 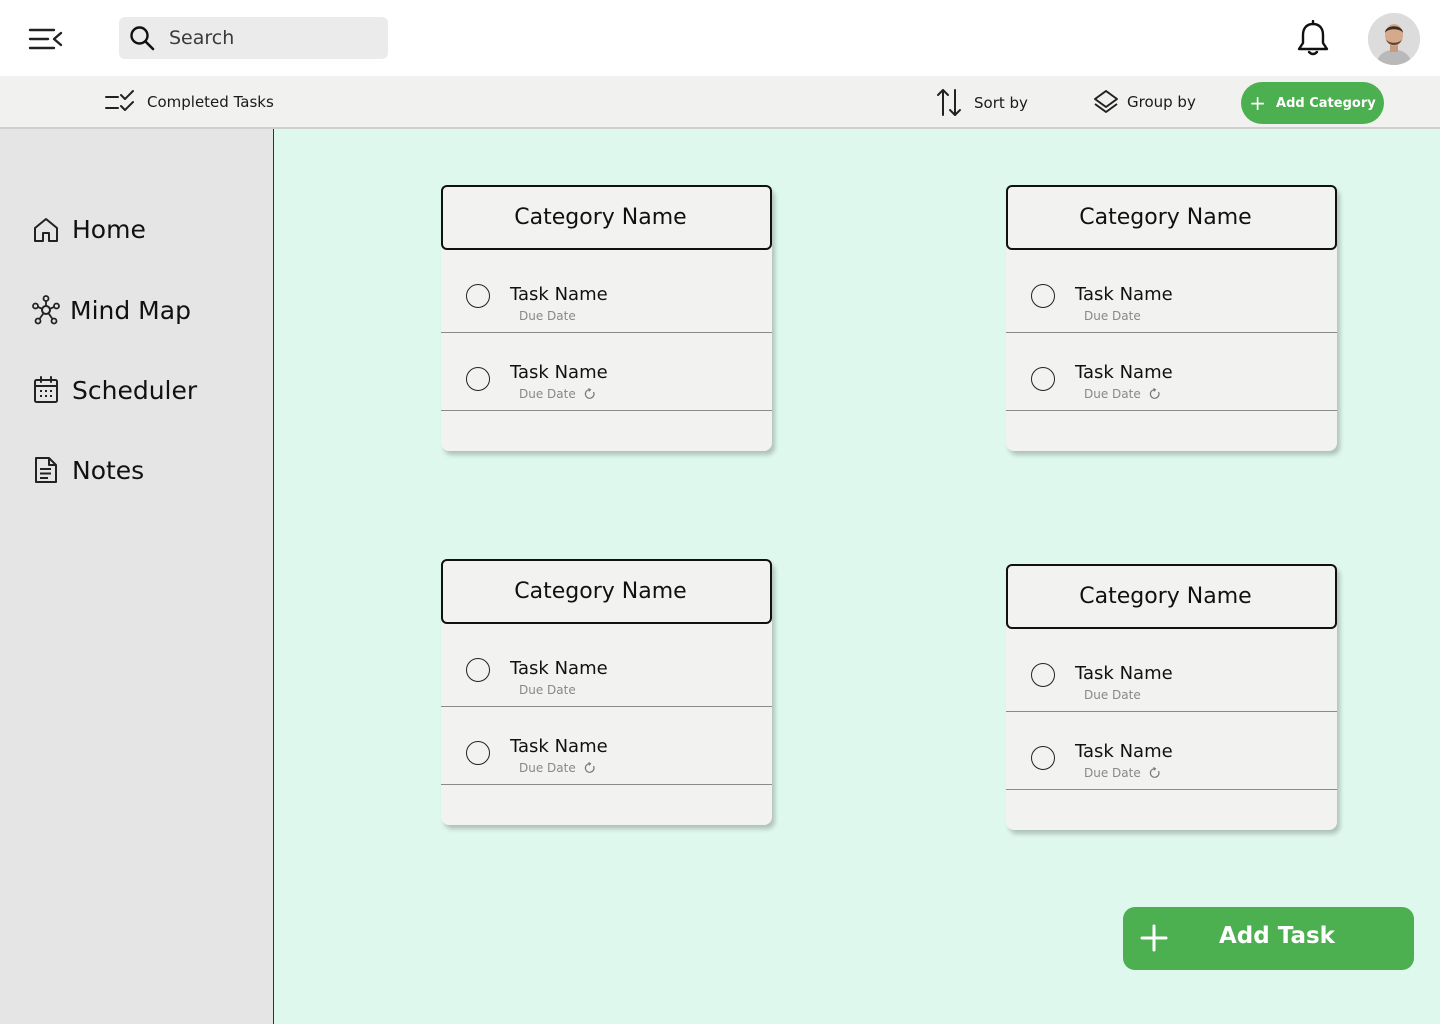 I want to click on checklist-icon, so click(x=119, y=100).